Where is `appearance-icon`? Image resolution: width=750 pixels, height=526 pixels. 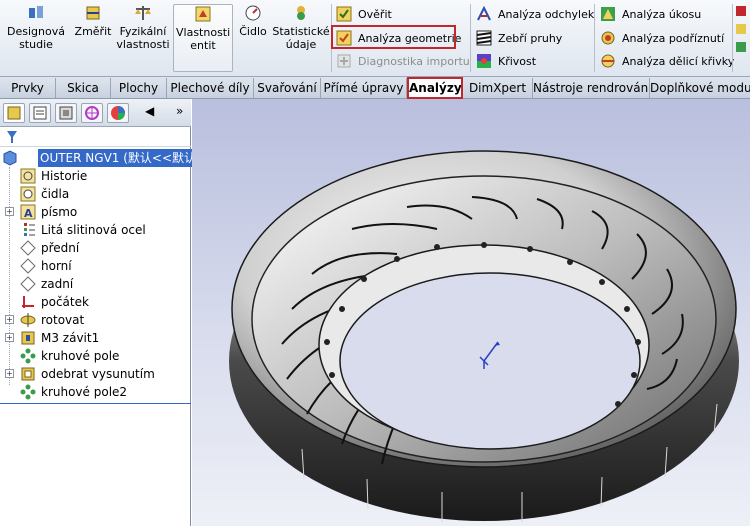 appearance-icon is located at coordinates (118, 113).